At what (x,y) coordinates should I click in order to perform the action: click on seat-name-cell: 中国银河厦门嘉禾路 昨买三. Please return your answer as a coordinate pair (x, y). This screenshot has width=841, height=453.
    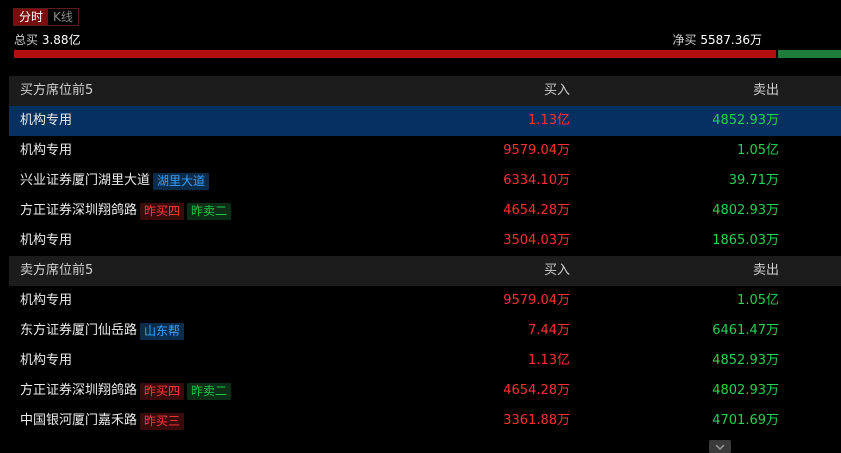
    Looking at the image, I should click on (102, 421).